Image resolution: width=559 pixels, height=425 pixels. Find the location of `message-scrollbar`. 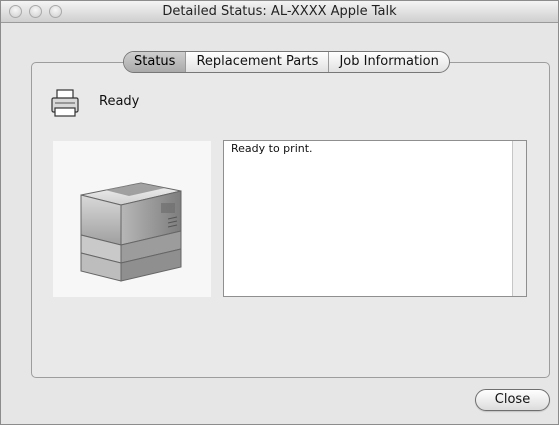

message-scrollbar is located at coordinates (519, 218).